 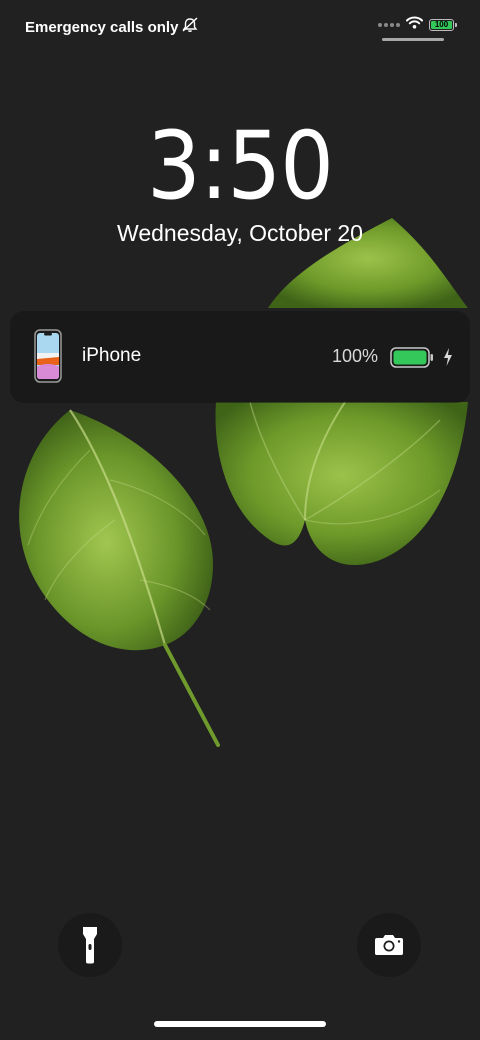 I want to click on carrier-label: Emergency calls only, so click(x=112, y=27).